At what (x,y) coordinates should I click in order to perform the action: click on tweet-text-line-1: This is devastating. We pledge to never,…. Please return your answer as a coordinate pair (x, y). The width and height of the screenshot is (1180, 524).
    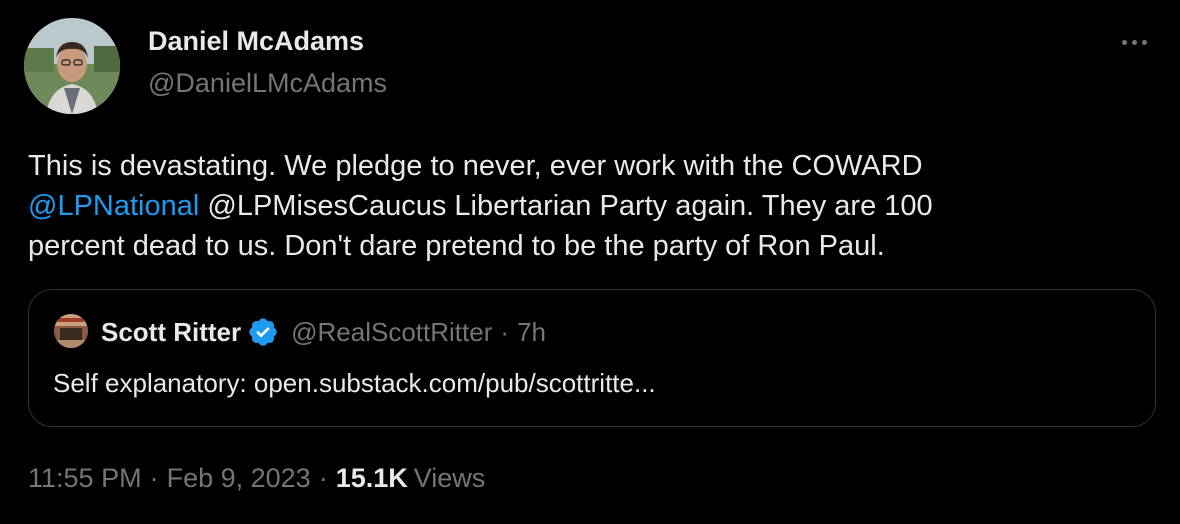
    Looking at the image, I should click on (475, 166).